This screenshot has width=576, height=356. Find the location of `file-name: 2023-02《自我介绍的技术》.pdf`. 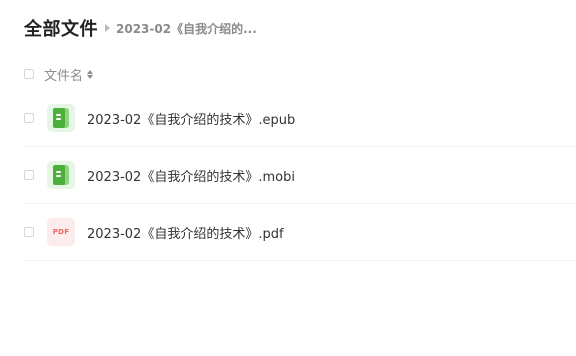

file-name: 2023-02《自我介绍的技术》.pdf is located at coordinates (185, 232).